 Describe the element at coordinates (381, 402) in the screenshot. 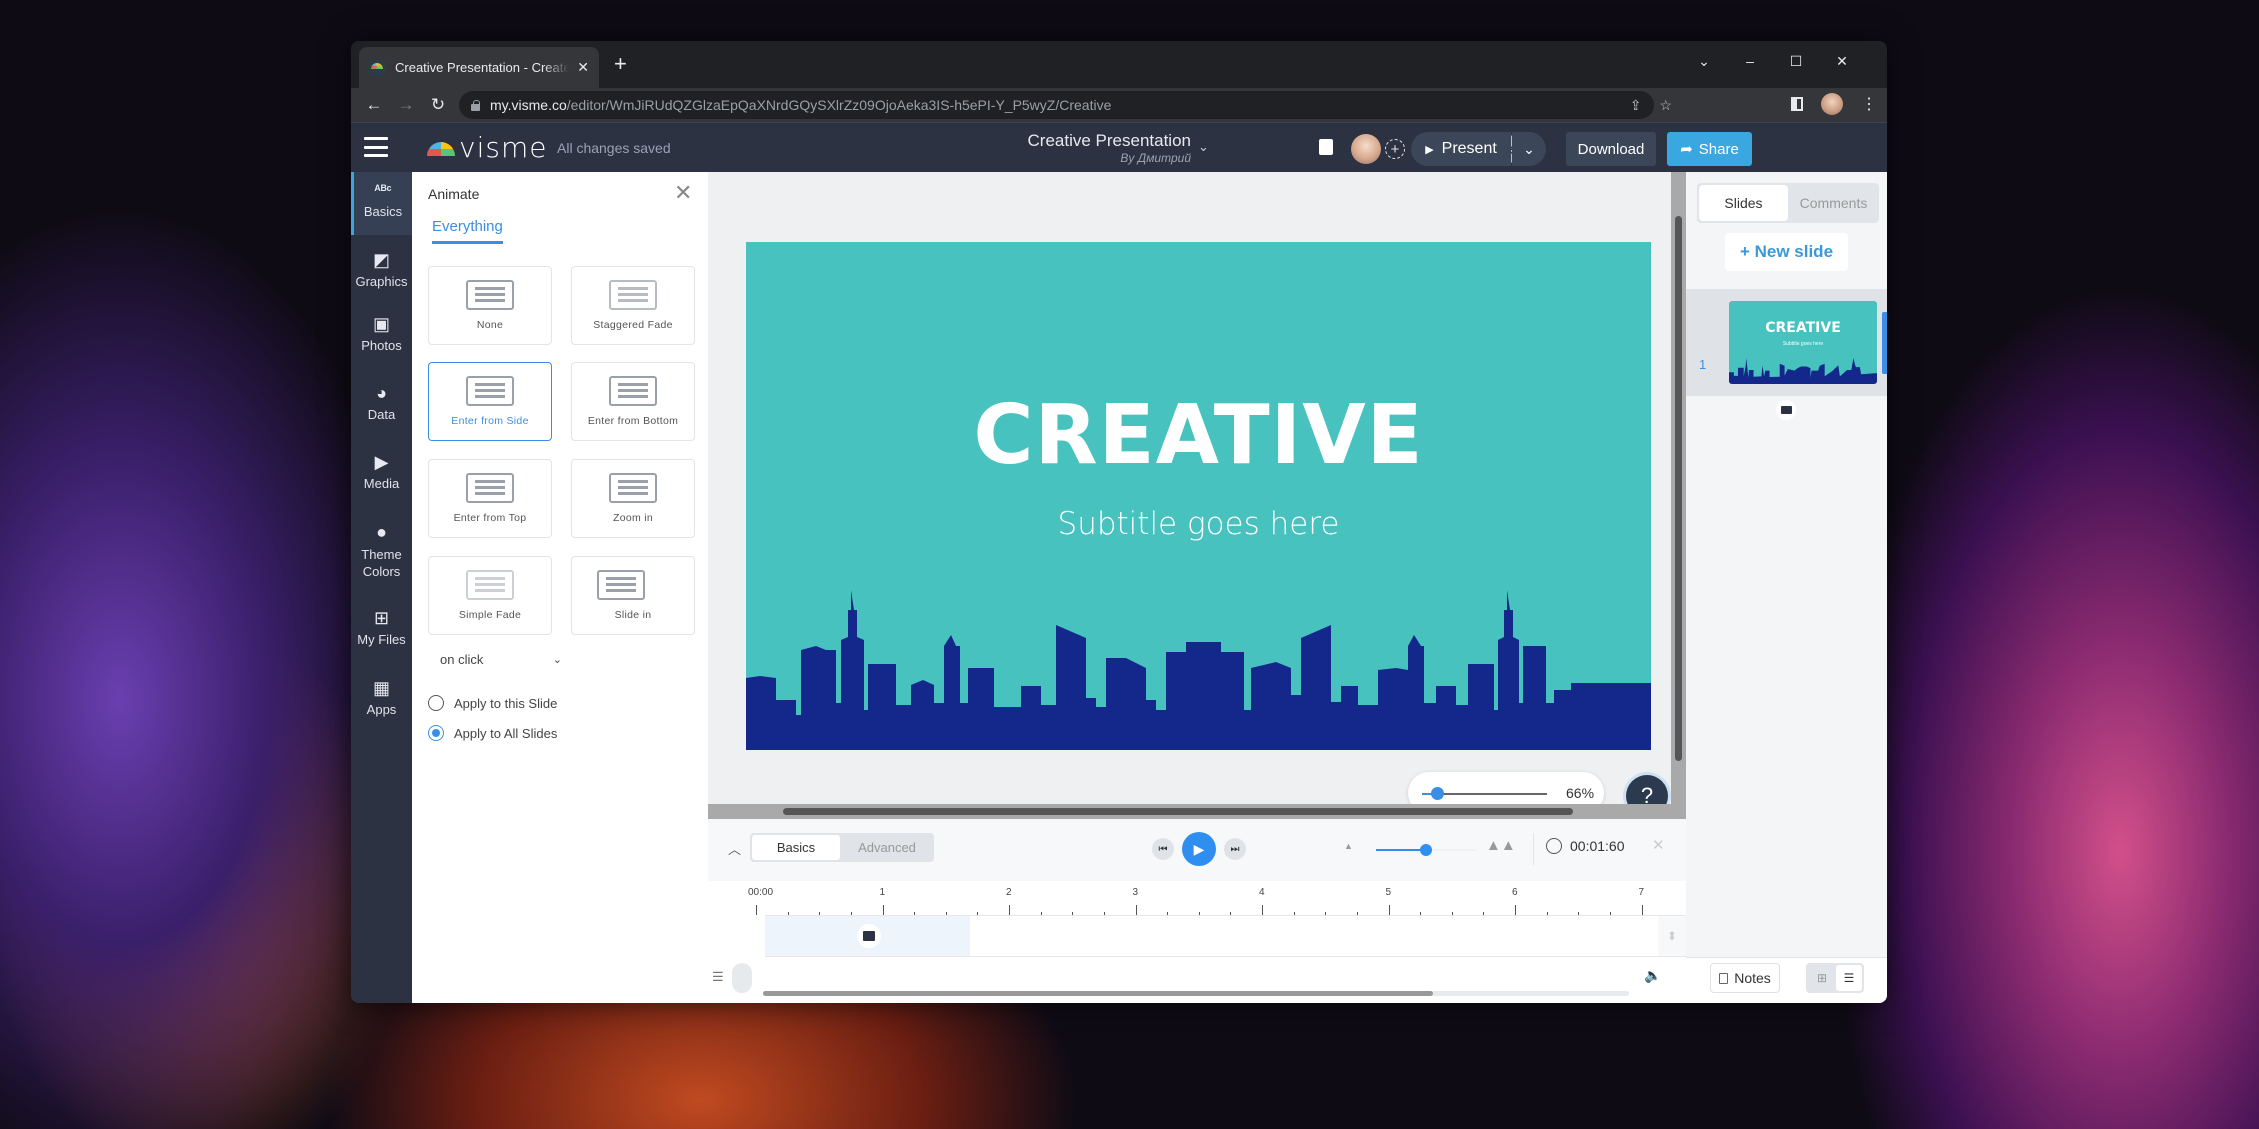

I see `rail-item-data: ◕ Data` at that location.